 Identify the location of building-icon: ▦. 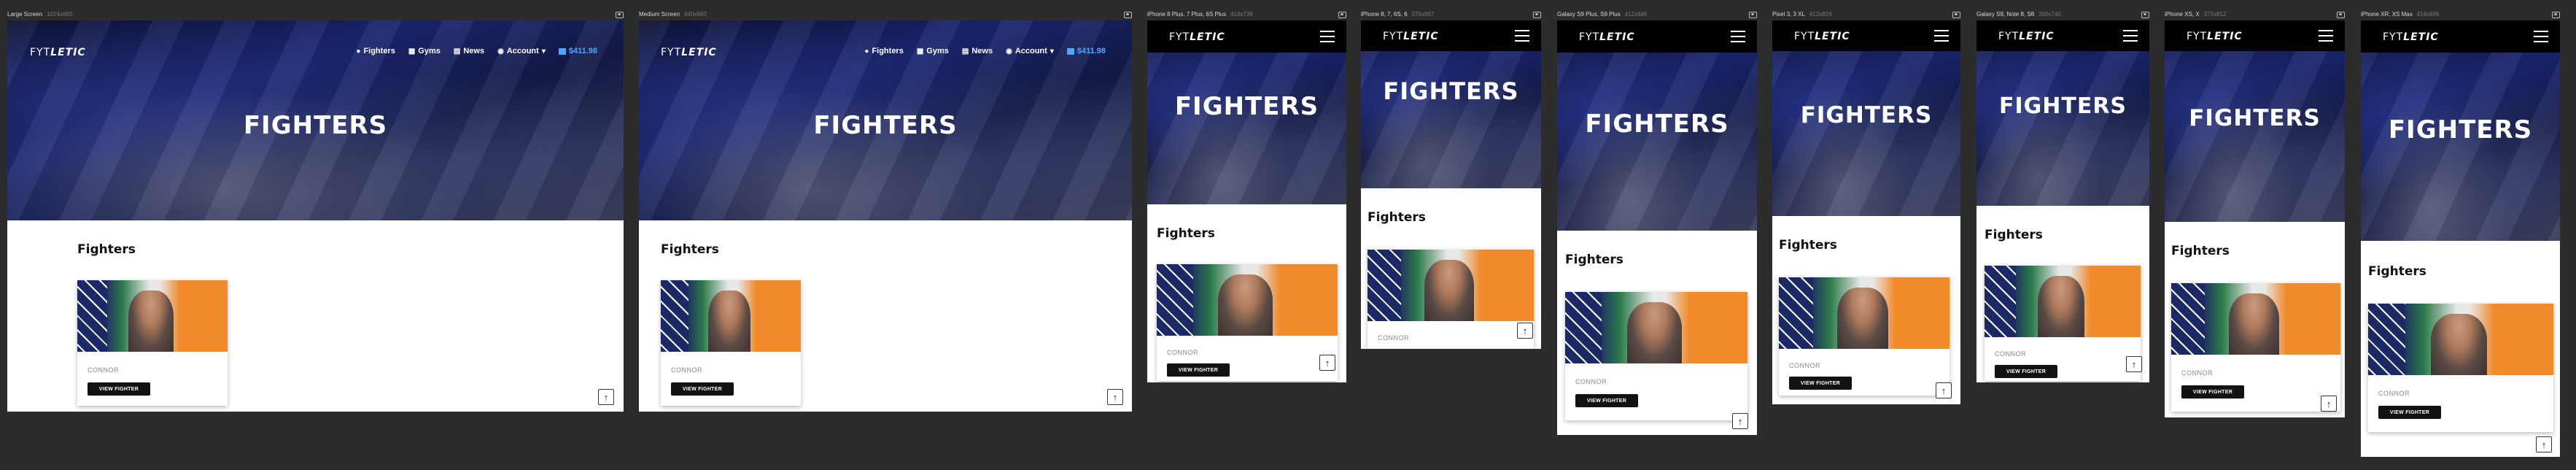
(920, 51).